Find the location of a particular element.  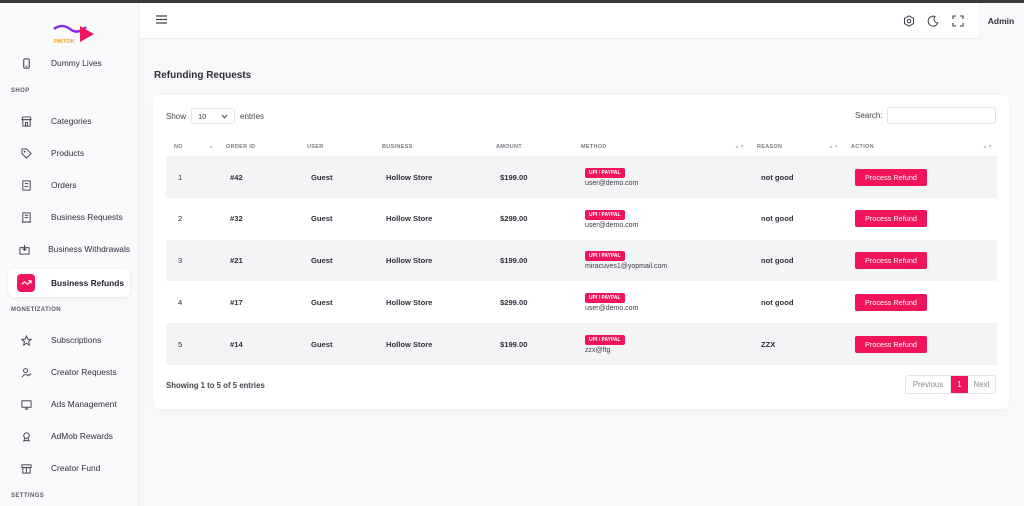

search-control: Search: is located at coordinates (925, 115).